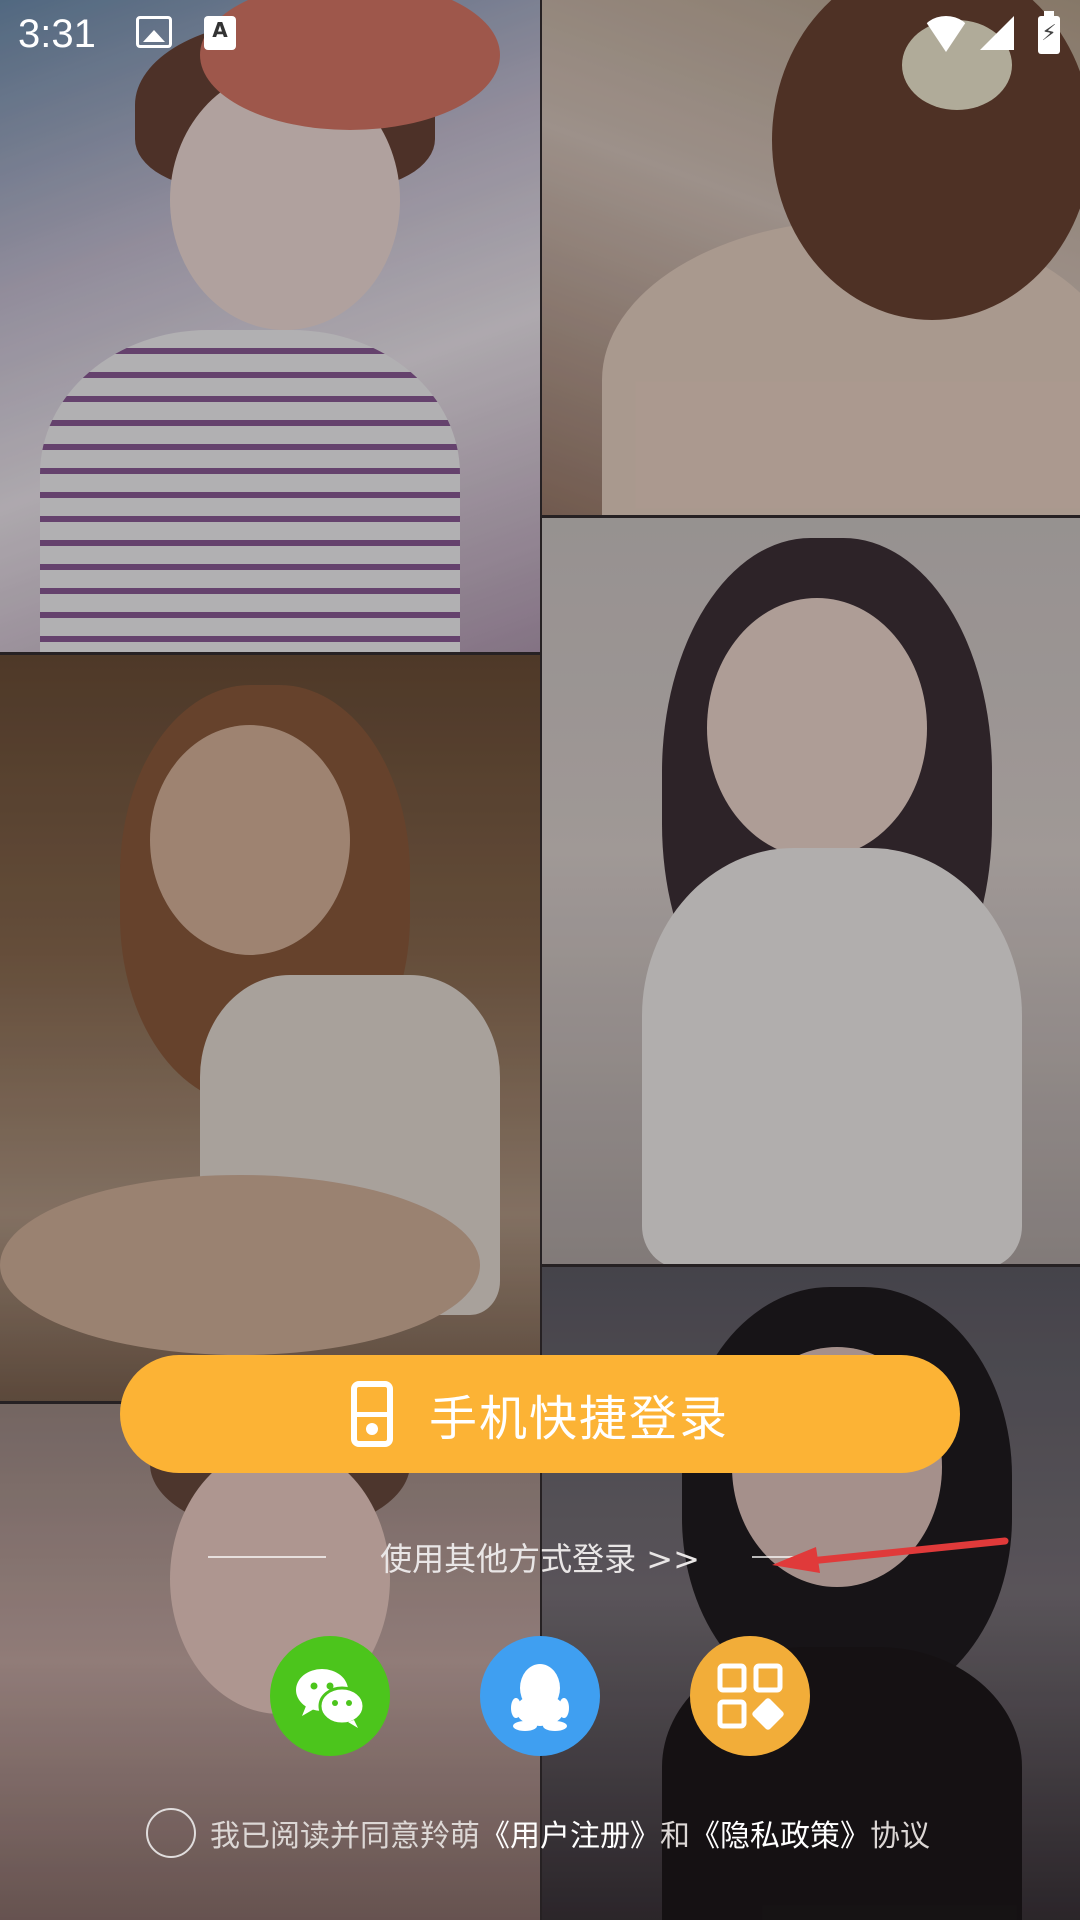 This screenshot has height=1920, width=1080. I want to click on agreement-suffix: 协议, so click(900, 1836).